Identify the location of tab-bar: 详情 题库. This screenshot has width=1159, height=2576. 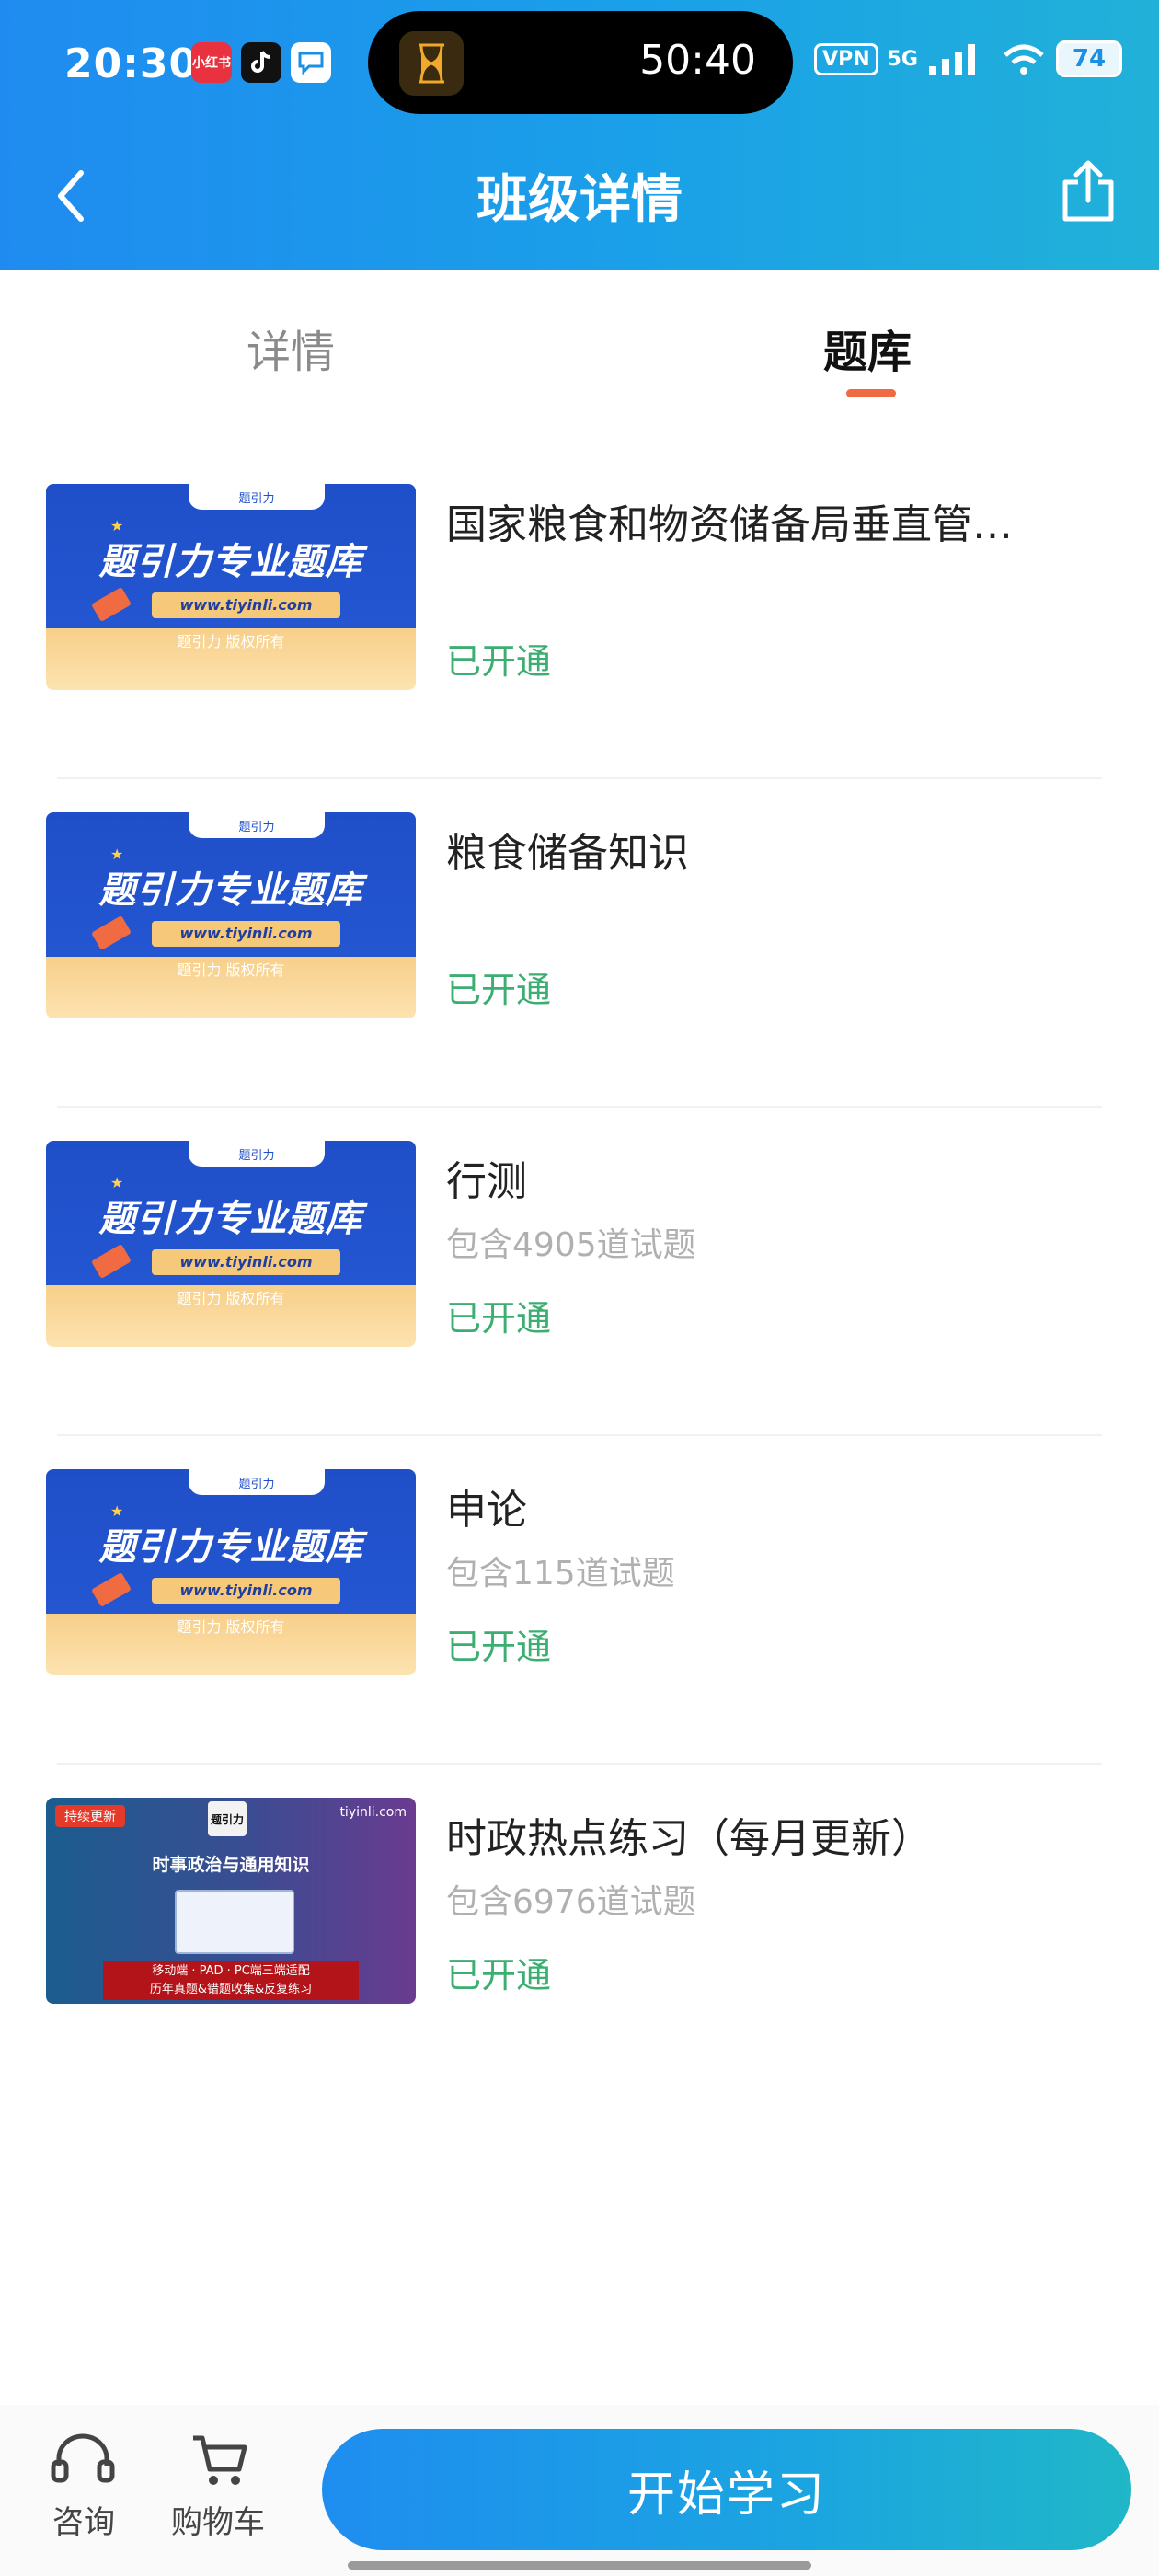
(579, 343).